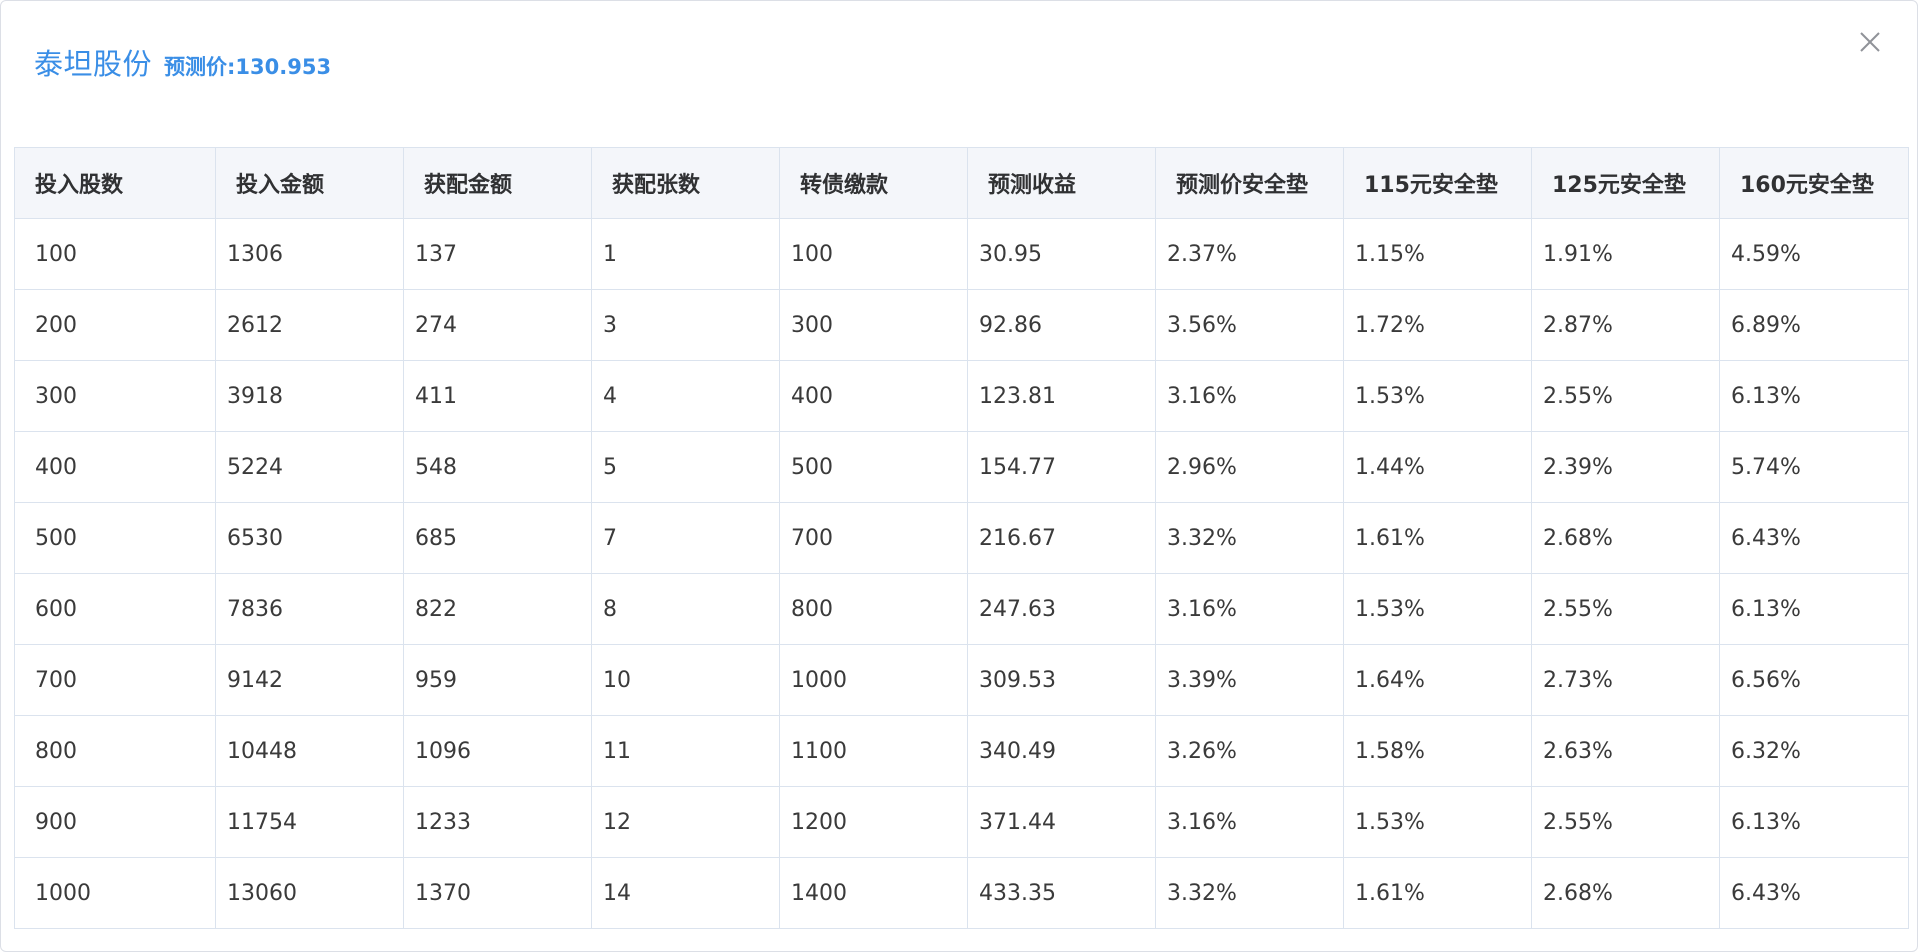  What do you see at coordinates (1814, 467) in the screenshot?
I see `cell-cushion-160: 5.74%` at bounding box center [1814, 467].